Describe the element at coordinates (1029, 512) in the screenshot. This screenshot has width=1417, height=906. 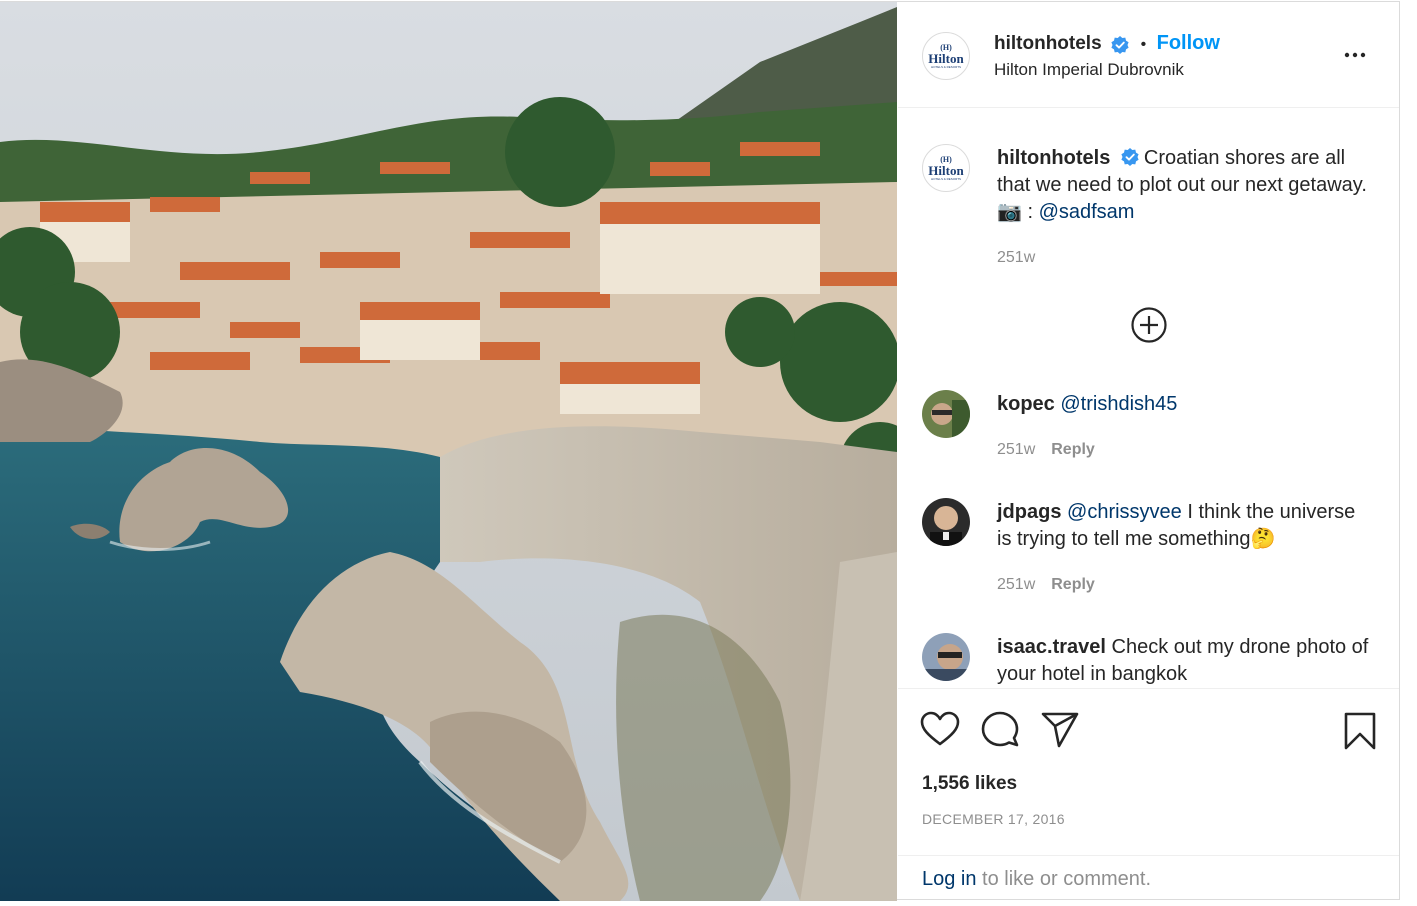
I see `comment-username: jdpags` at that location.